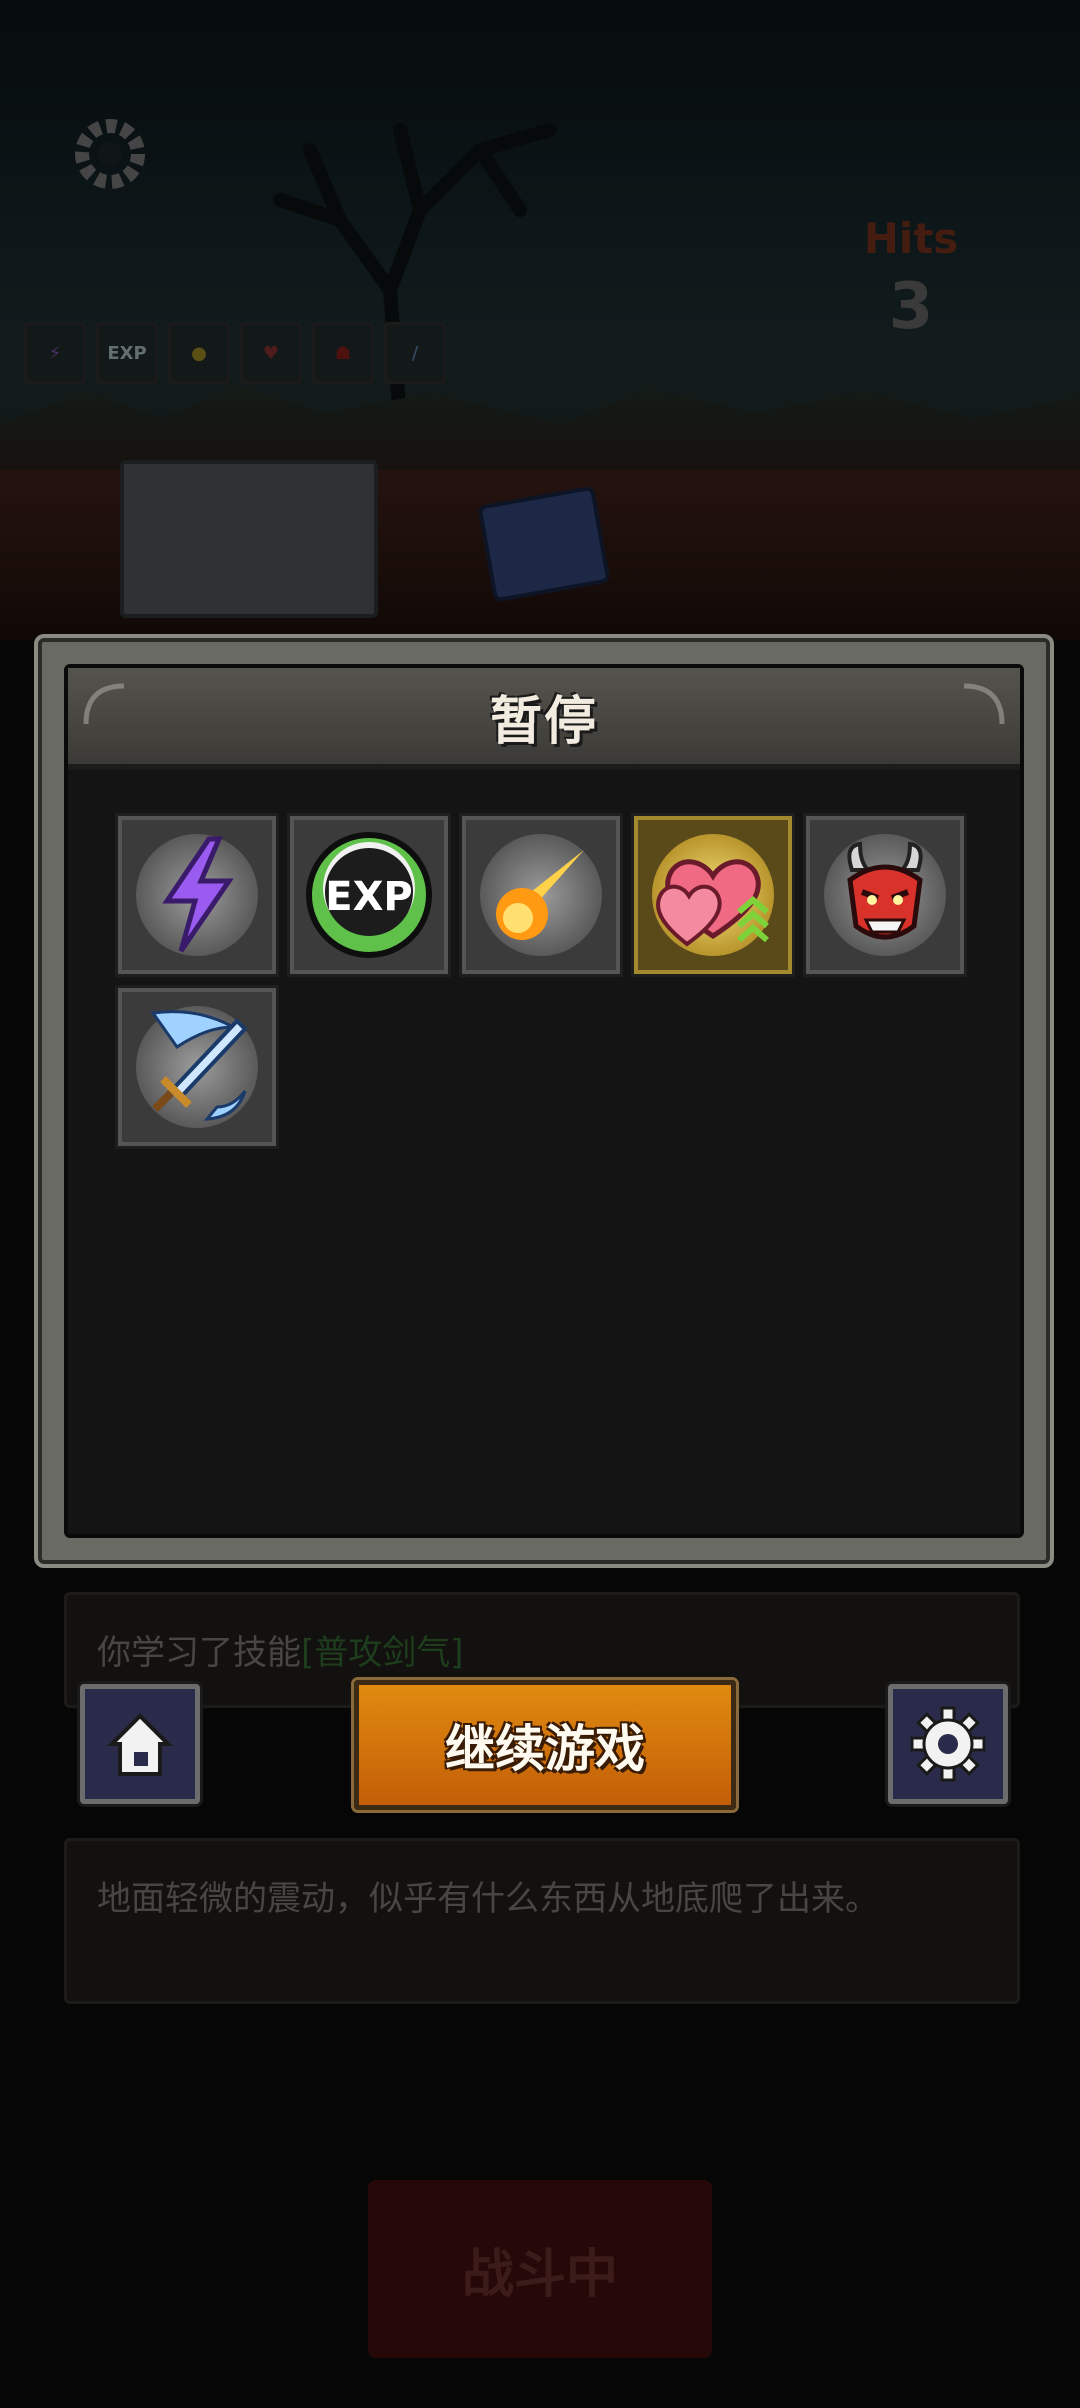 The image size is (1080, 2408). I want to click on continue-game-label: 继续游戏, so click(545, 1749).